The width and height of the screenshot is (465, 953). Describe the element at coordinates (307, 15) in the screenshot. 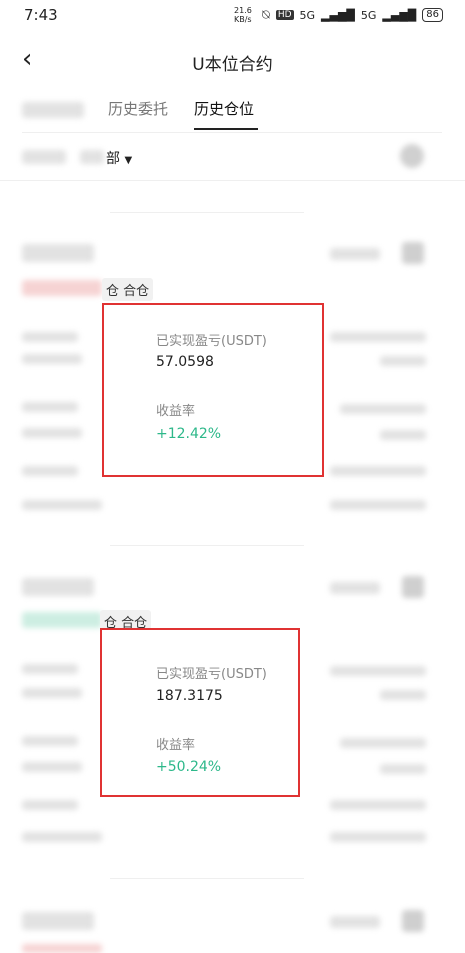

I see `signal-1: 5G` at that location.